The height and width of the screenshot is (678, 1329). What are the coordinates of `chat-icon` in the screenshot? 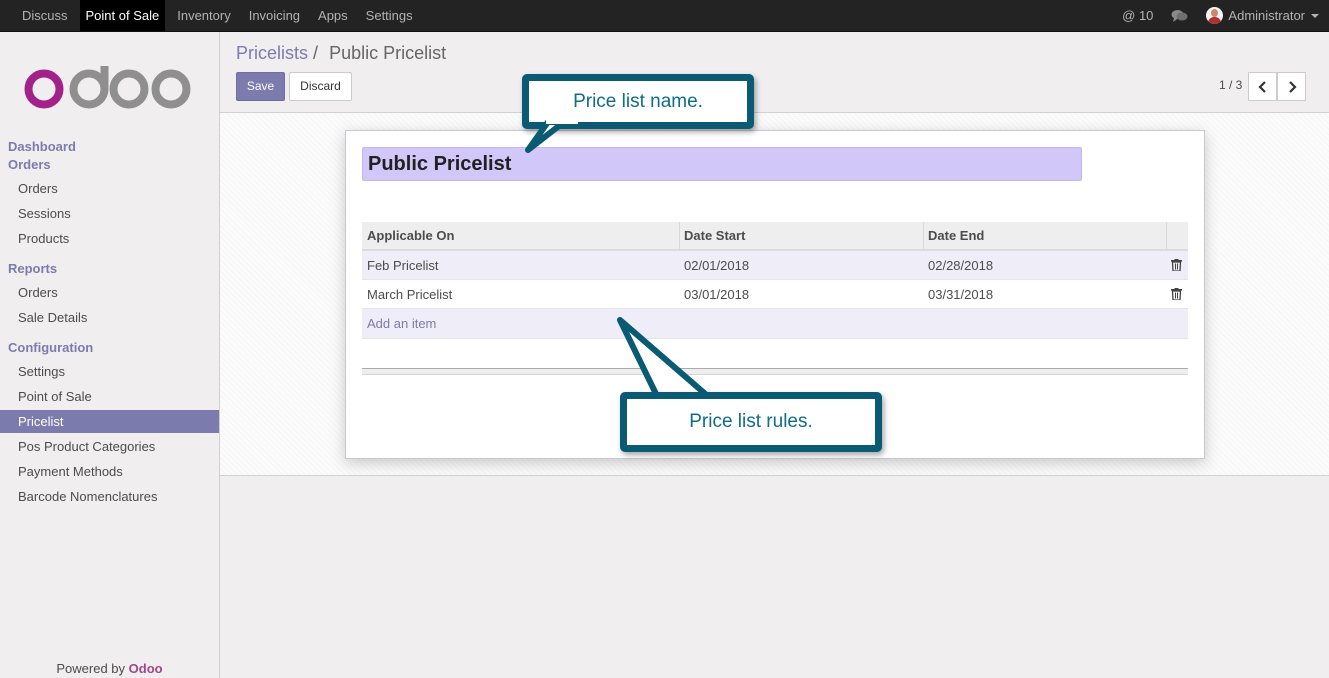 It's located at (1179, 15).